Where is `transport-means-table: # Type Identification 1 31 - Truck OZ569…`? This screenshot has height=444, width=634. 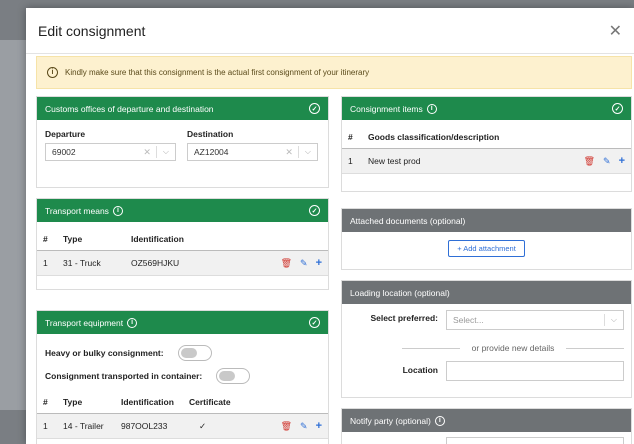 transport-means-table: # Type Identification 1 31 - Truck OZ569… is located at coordinates (182, 252).